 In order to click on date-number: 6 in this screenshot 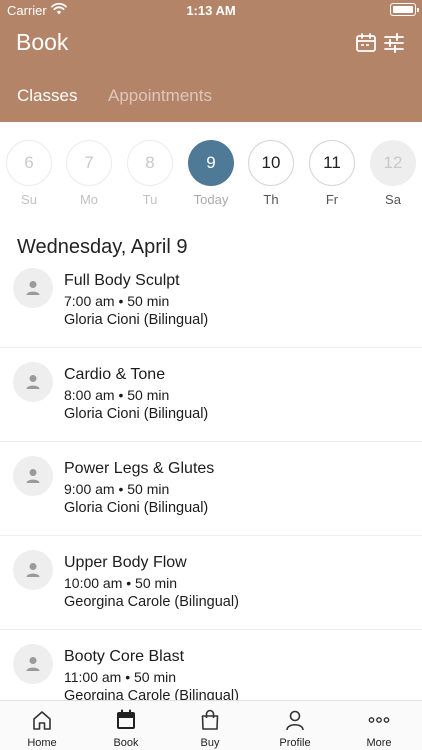, I will do `click(29, 163)`.